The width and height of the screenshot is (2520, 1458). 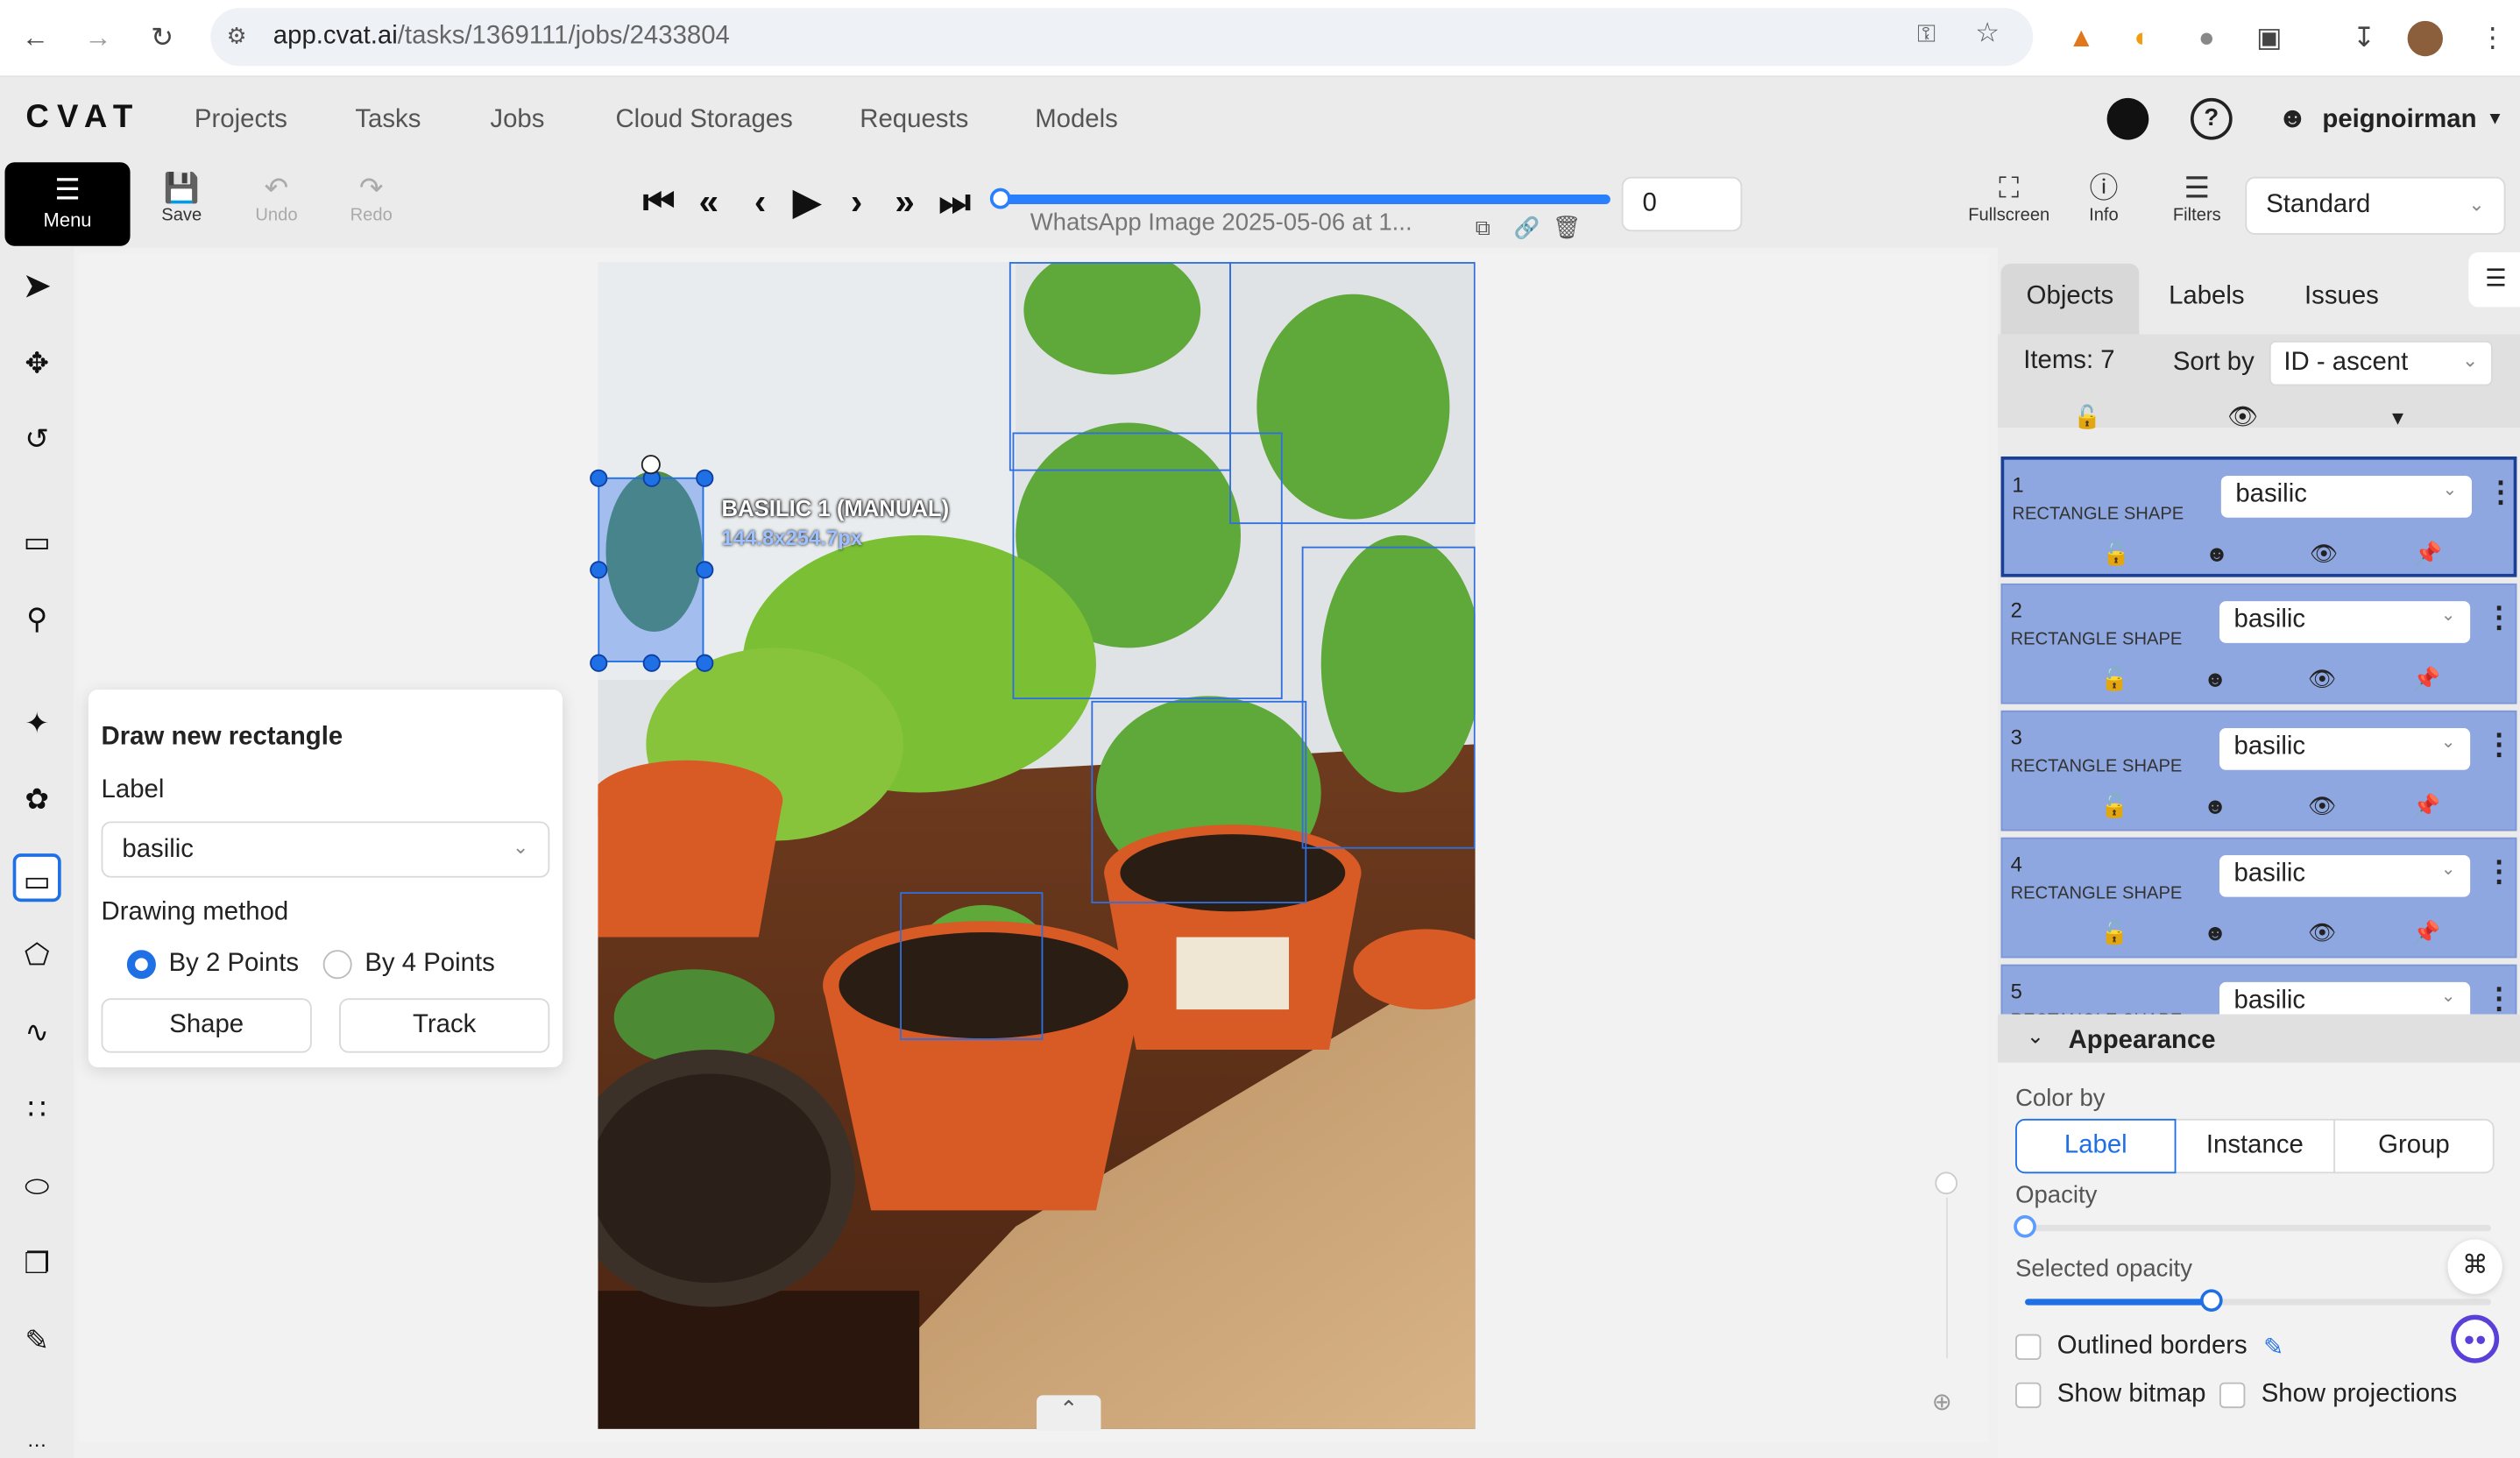 What do you see at coordinates (1069, 1413) in the screenshot?
I see `expand-up-icon: ⌃` at bounding box center [1069, 1413].